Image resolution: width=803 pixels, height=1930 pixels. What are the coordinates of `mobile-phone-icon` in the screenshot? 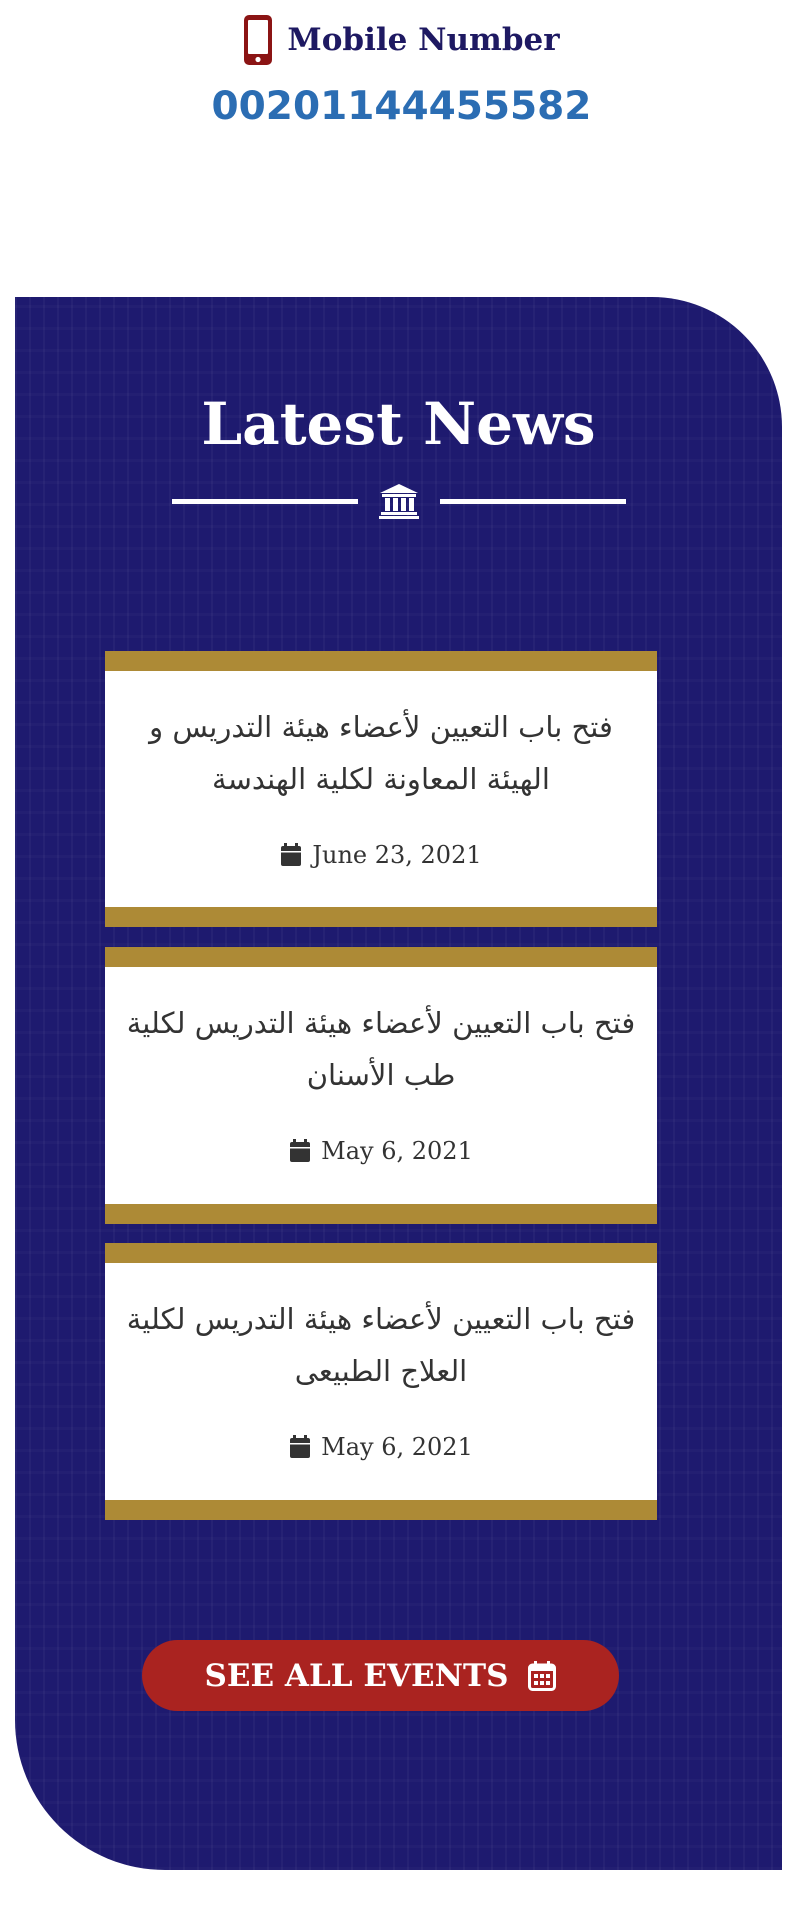 It's located at (258, 40).